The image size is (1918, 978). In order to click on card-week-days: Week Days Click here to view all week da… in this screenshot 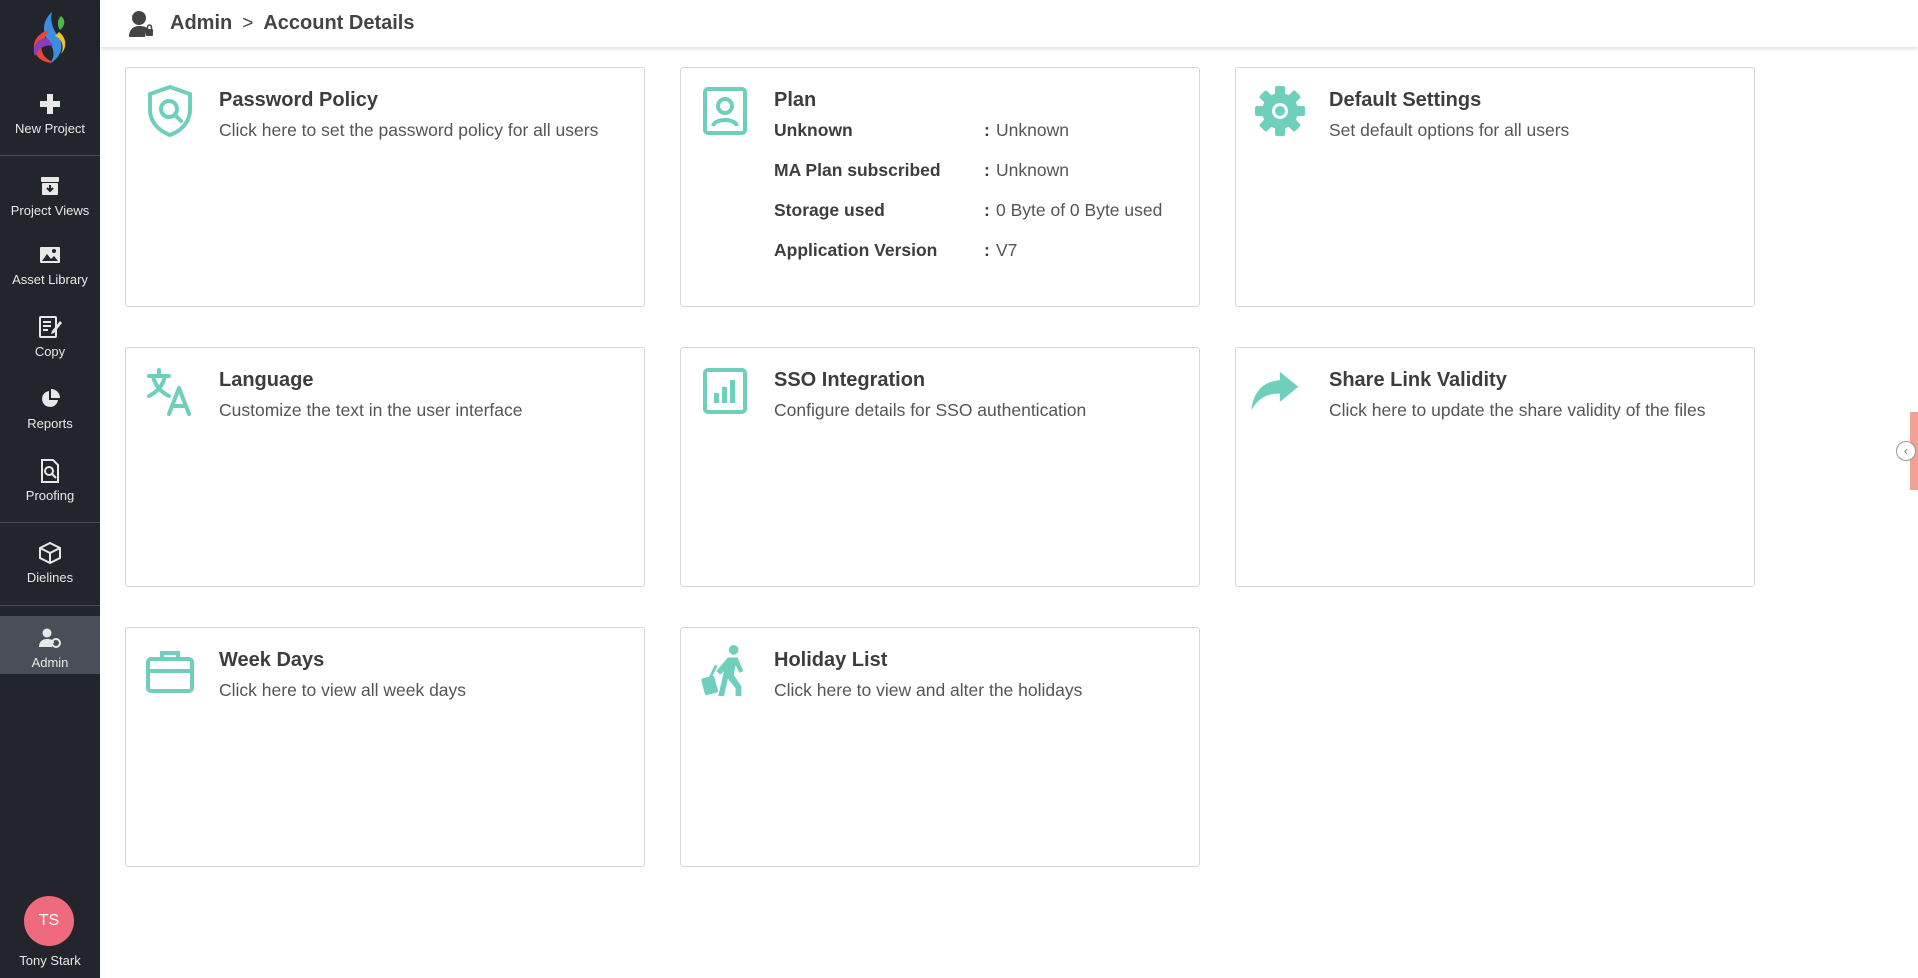, I will do `click(385, 747)`.